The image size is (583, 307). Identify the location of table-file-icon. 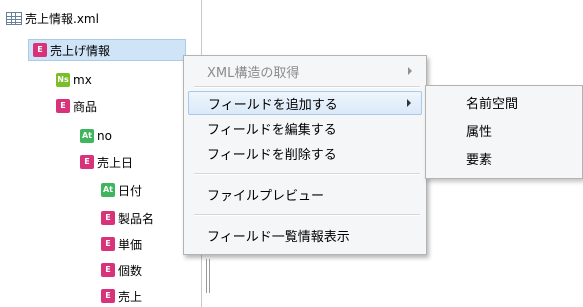
(14, 18).